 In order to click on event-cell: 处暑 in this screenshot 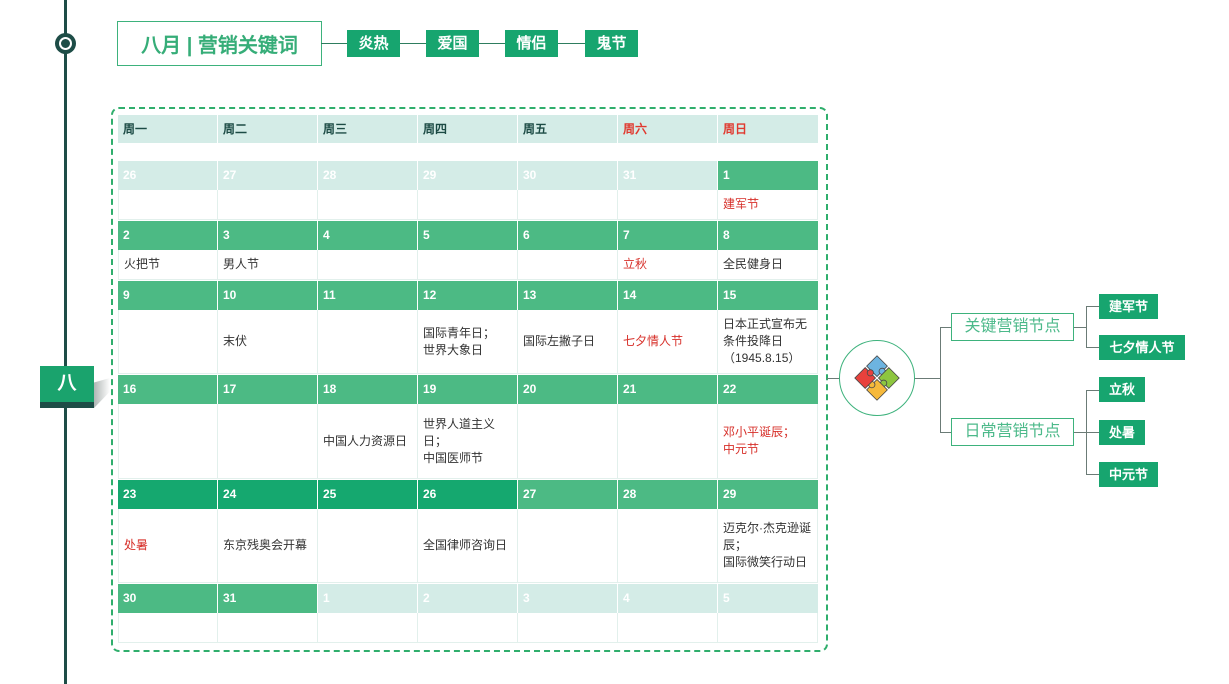, I will do `click(168, 546)`.